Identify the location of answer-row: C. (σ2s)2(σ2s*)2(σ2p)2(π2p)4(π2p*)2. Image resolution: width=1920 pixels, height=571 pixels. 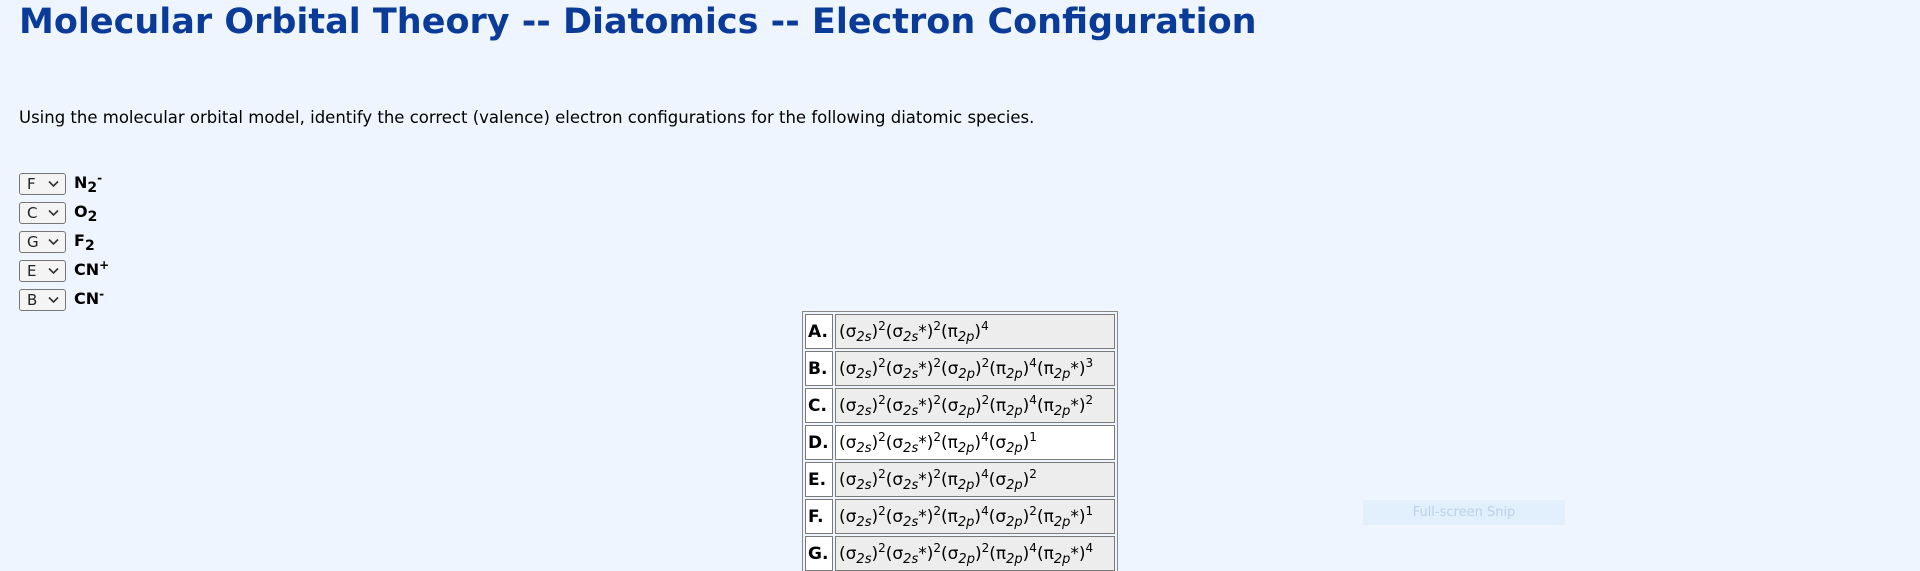
(960, 405).